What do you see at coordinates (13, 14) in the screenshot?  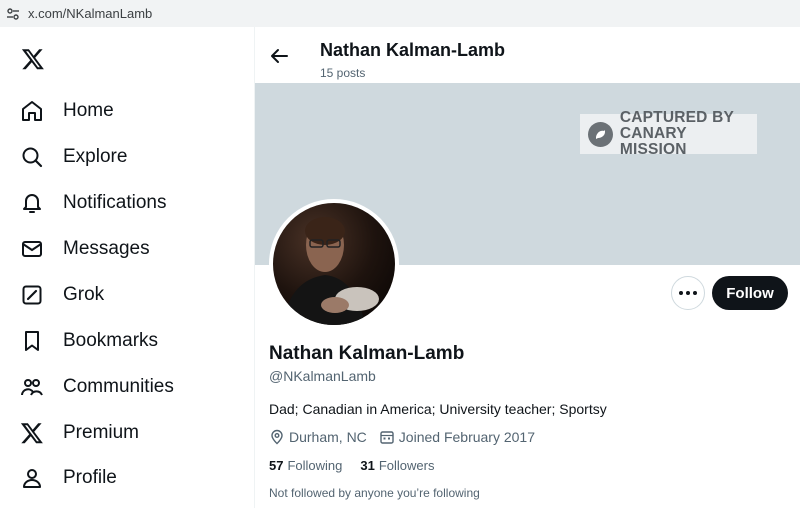 I see `site-settings-icon` at bounding box center [13, 14].